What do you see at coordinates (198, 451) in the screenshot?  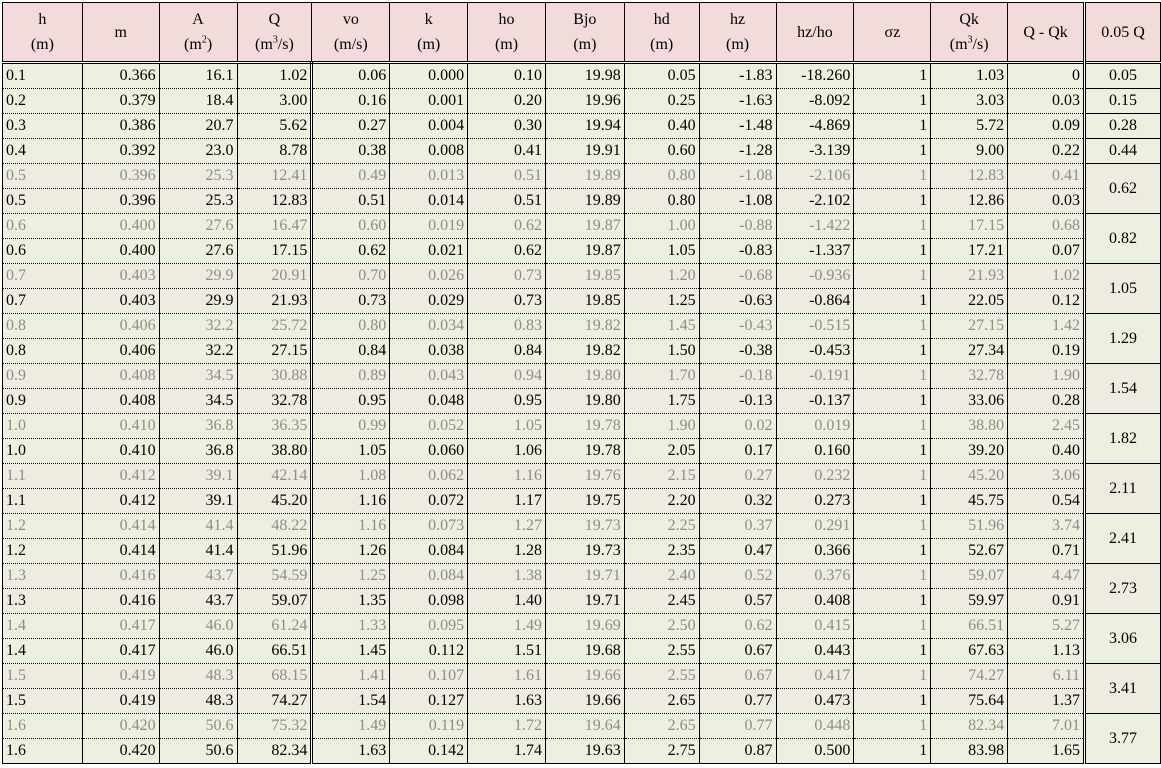 I see `table-cell: 36.8` at bounding box center [198, 451].